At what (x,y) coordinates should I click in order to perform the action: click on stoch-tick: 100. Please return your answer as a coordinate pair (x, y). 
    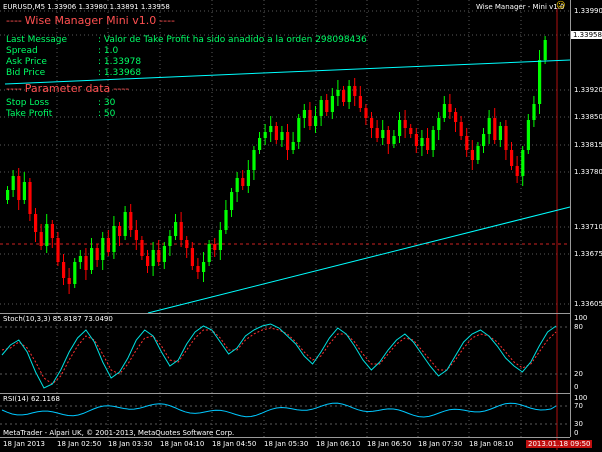
    Looking at the image, I should click on (581, 318).